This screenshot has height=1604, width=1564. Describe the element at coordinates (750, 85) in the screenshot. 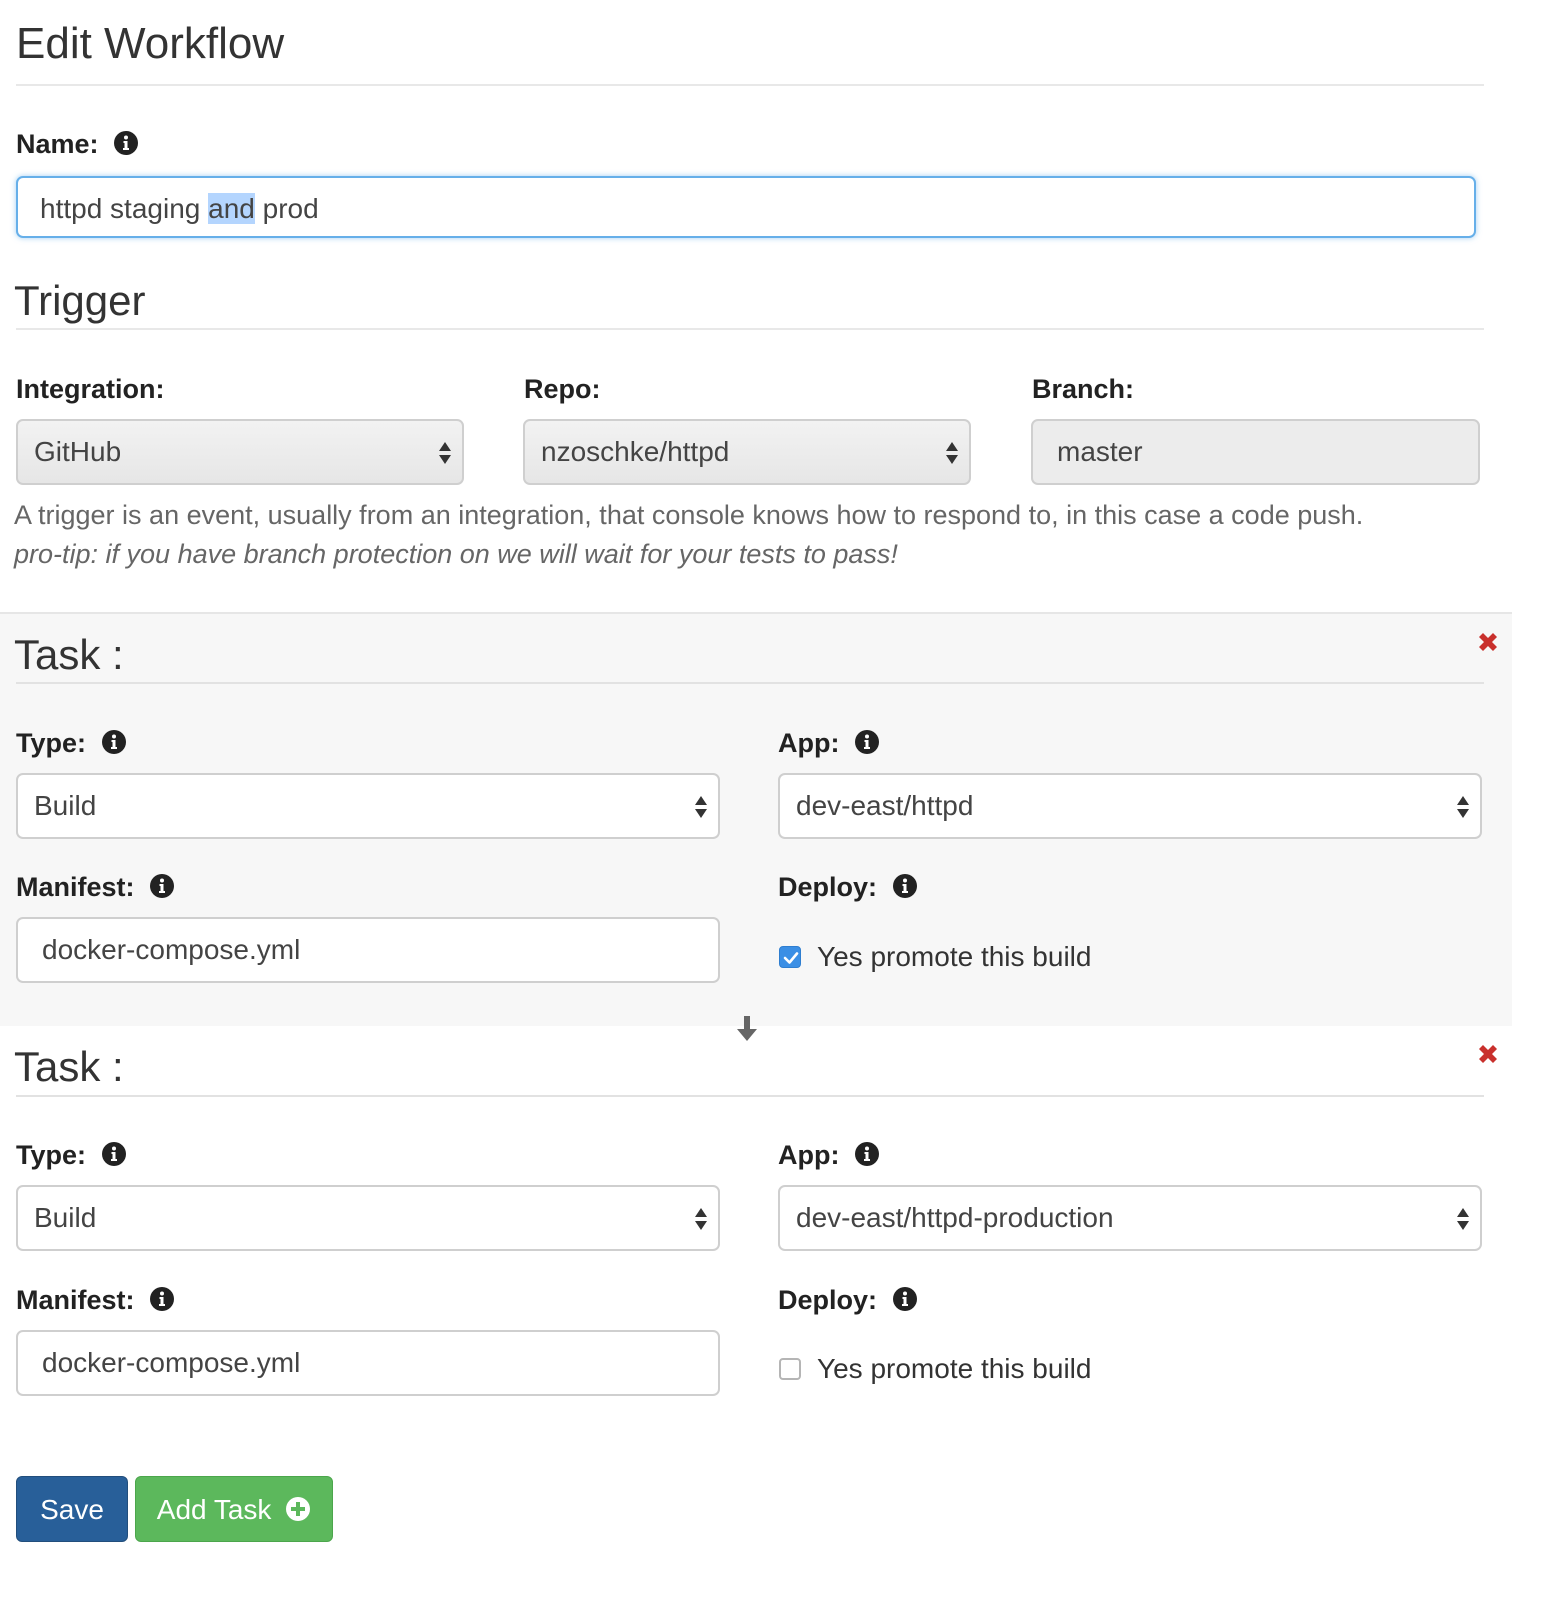

I see `header-divider` at that location.